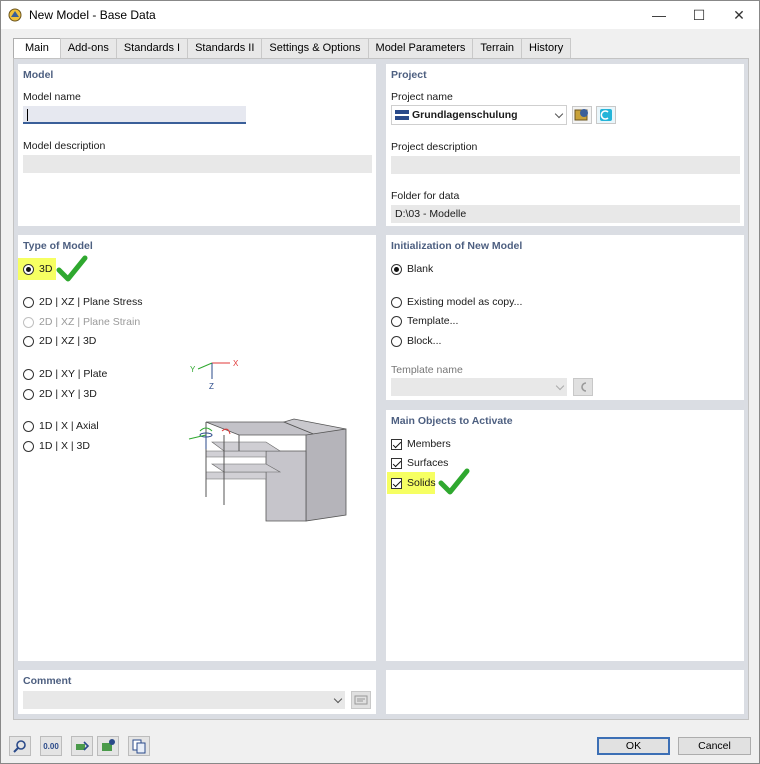 Image resolution: width=760 pixels, height=764 pixels. What do you see at coordinates (28, 394) in the screenshot?
I see `radio-2d-xy-3d` at bounding box center [28, 394].